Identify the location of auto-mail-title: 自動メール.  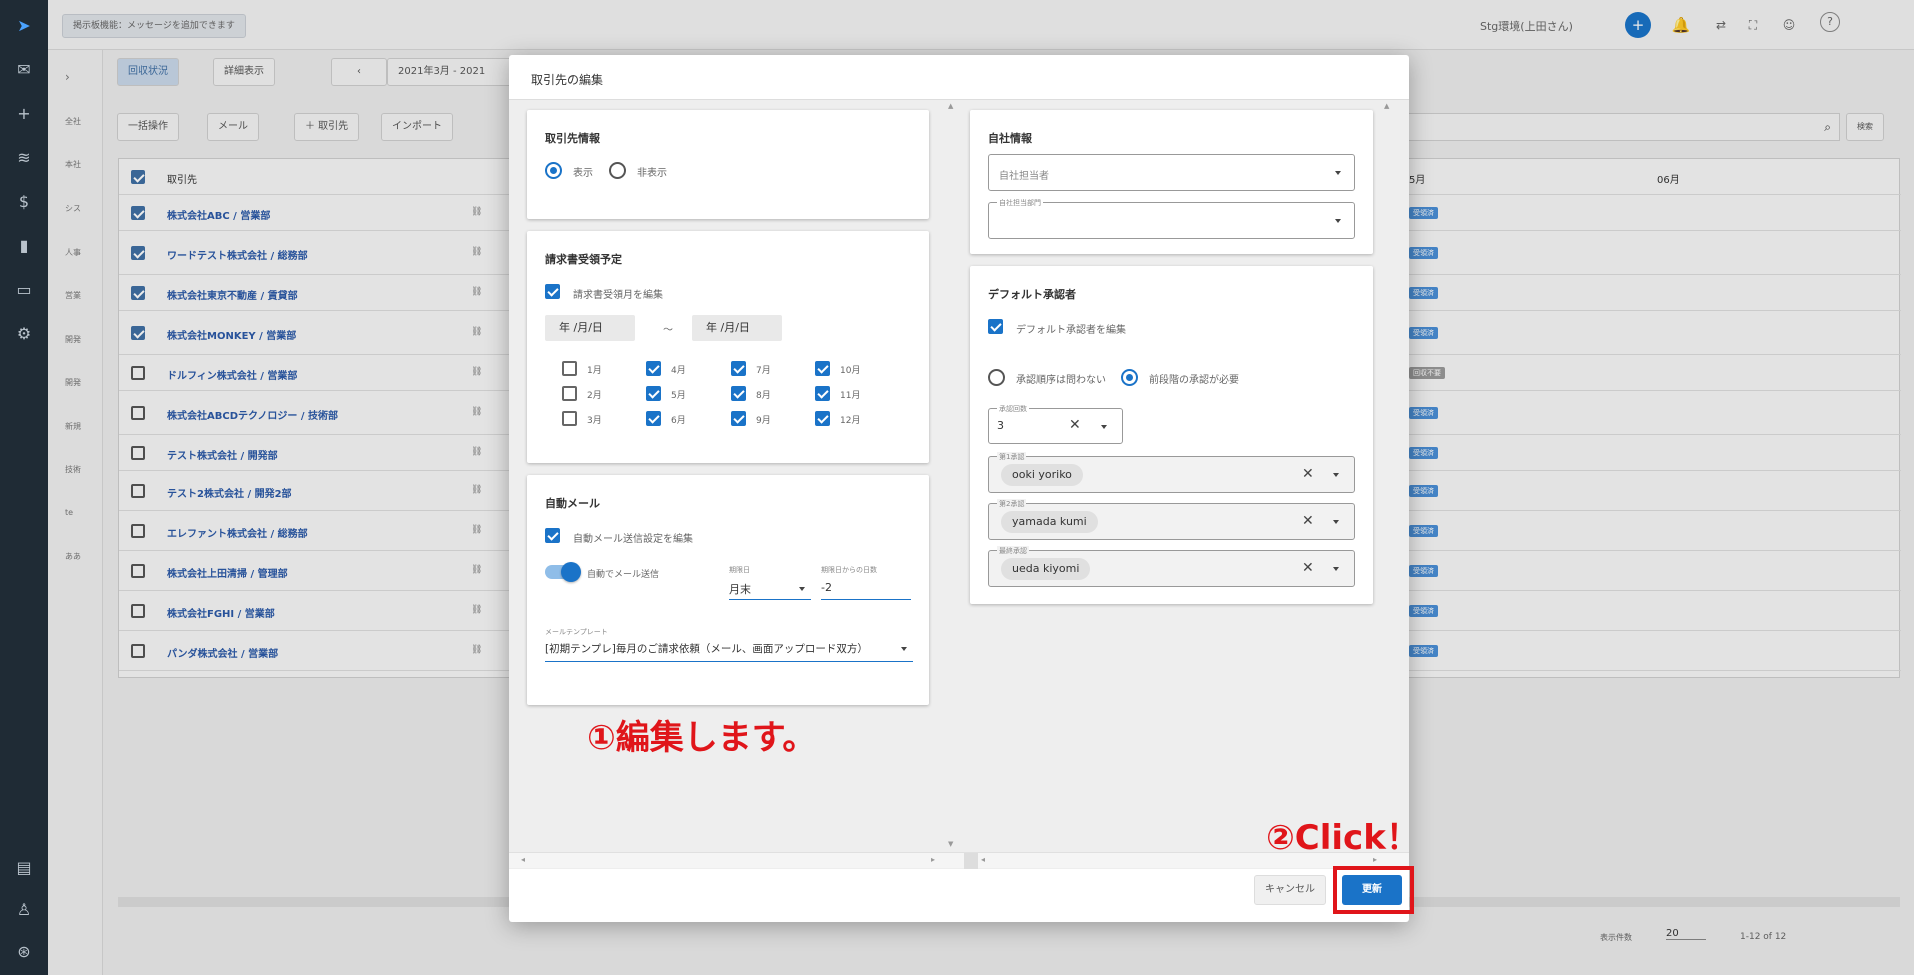
(572, 503).